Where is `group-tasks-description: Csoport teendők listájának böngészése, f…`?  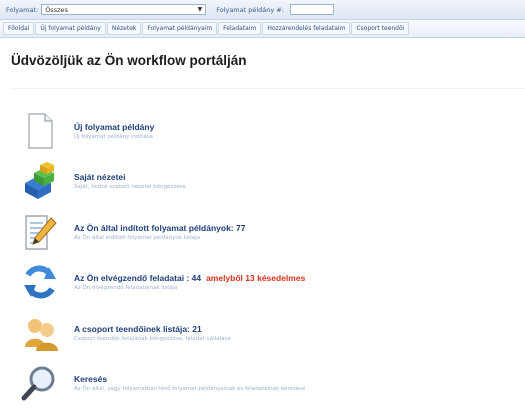 group-tasks-description: Csoport teendők listájának böngészése, f… is located at coordinates (152, 338).